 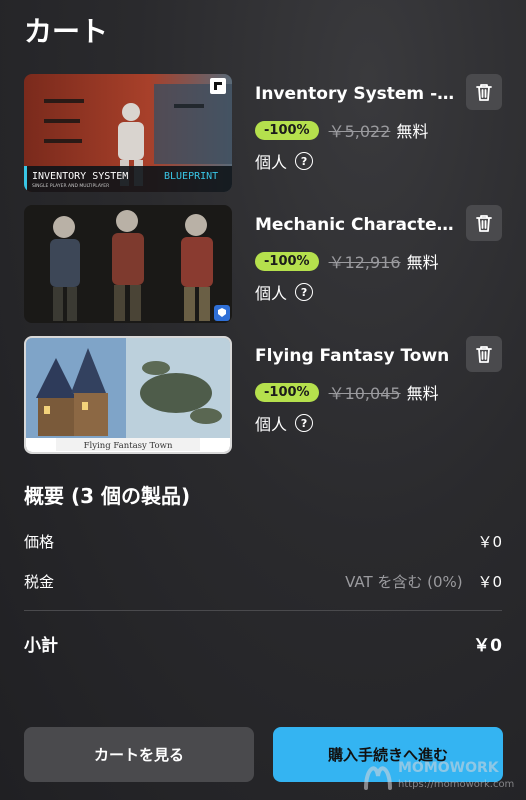 I want to click on price-value: ￥0, so click(x=489, y=542).